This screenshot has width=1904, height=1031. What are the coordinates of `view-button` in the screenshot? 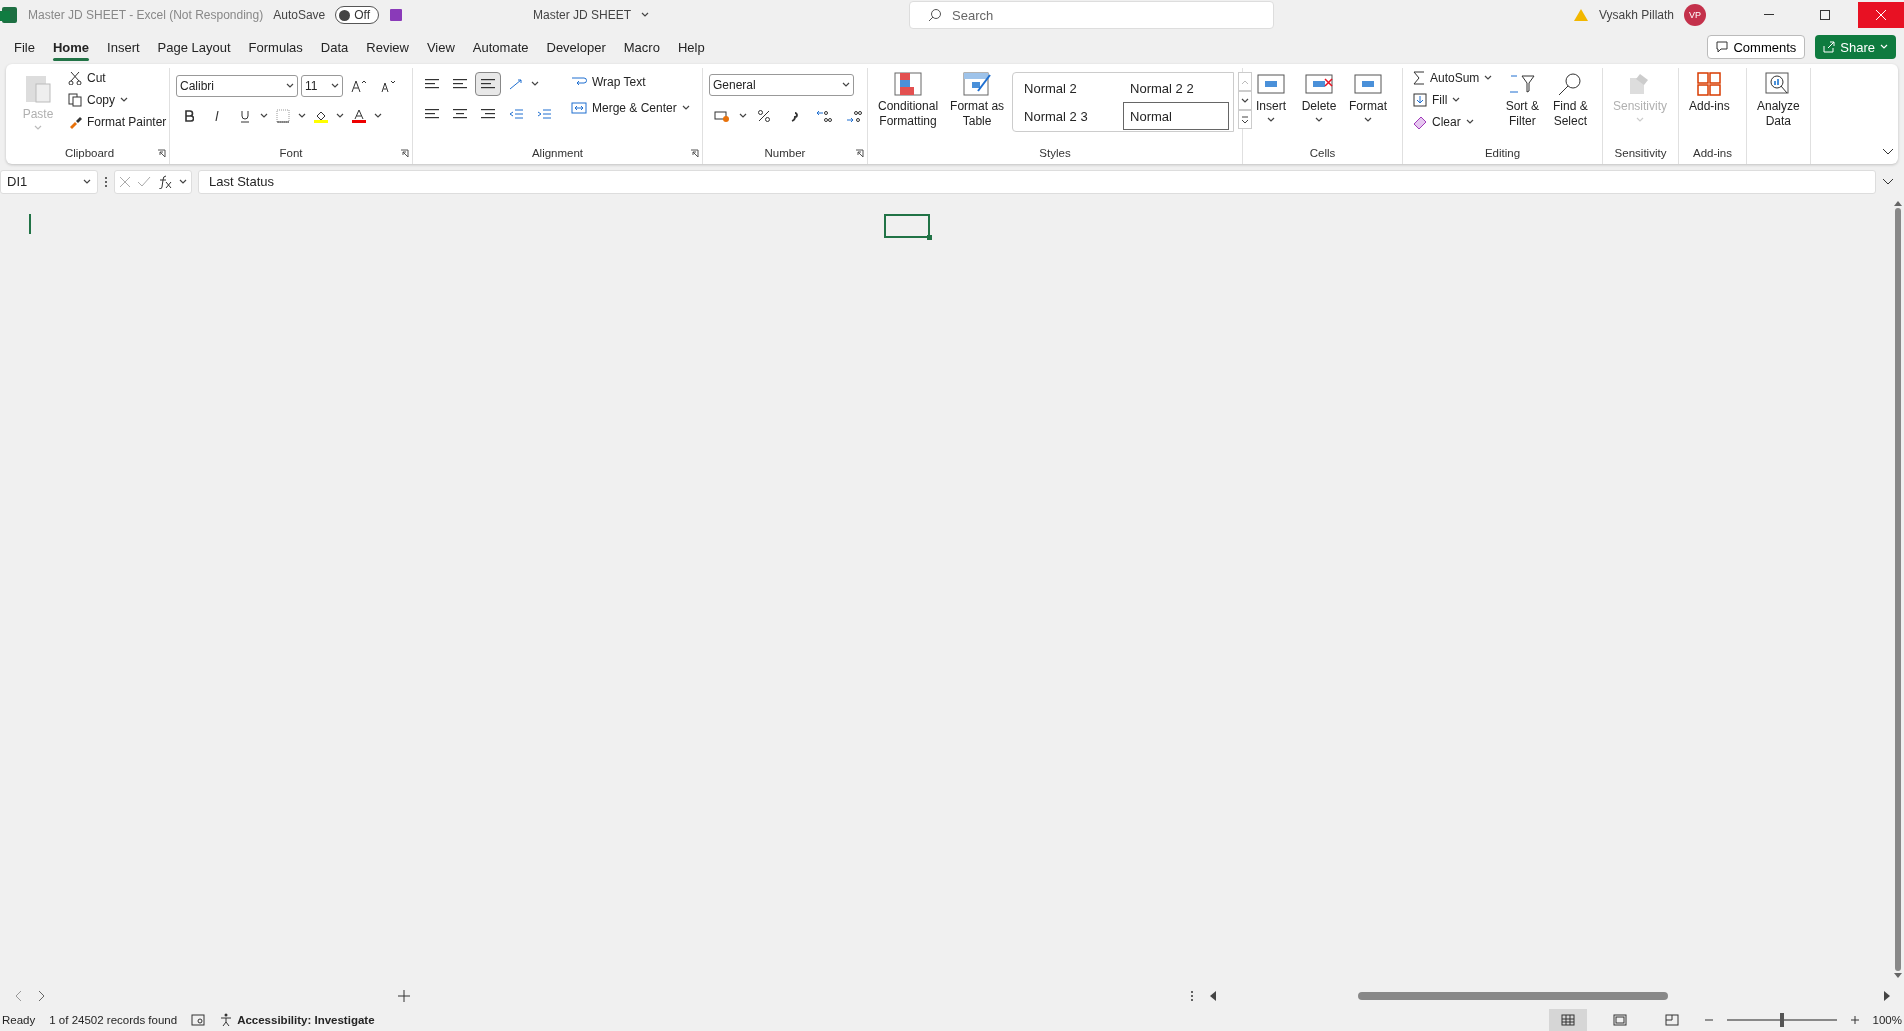 It's located at (1567, 1020).